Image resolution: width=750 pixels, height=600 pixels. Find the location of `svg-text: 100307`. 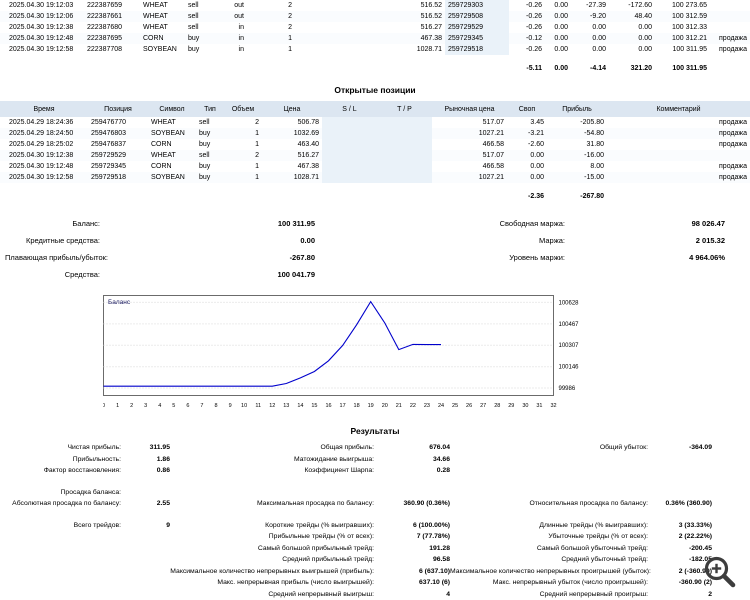

svg-text: 100307 is located at coordinates (569, 346).